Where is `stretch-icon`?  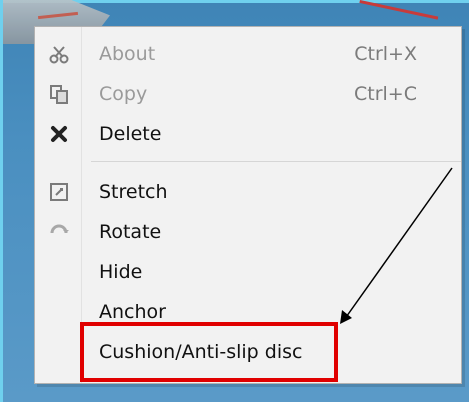
stretch-icon is located at coordinates (59, 192).